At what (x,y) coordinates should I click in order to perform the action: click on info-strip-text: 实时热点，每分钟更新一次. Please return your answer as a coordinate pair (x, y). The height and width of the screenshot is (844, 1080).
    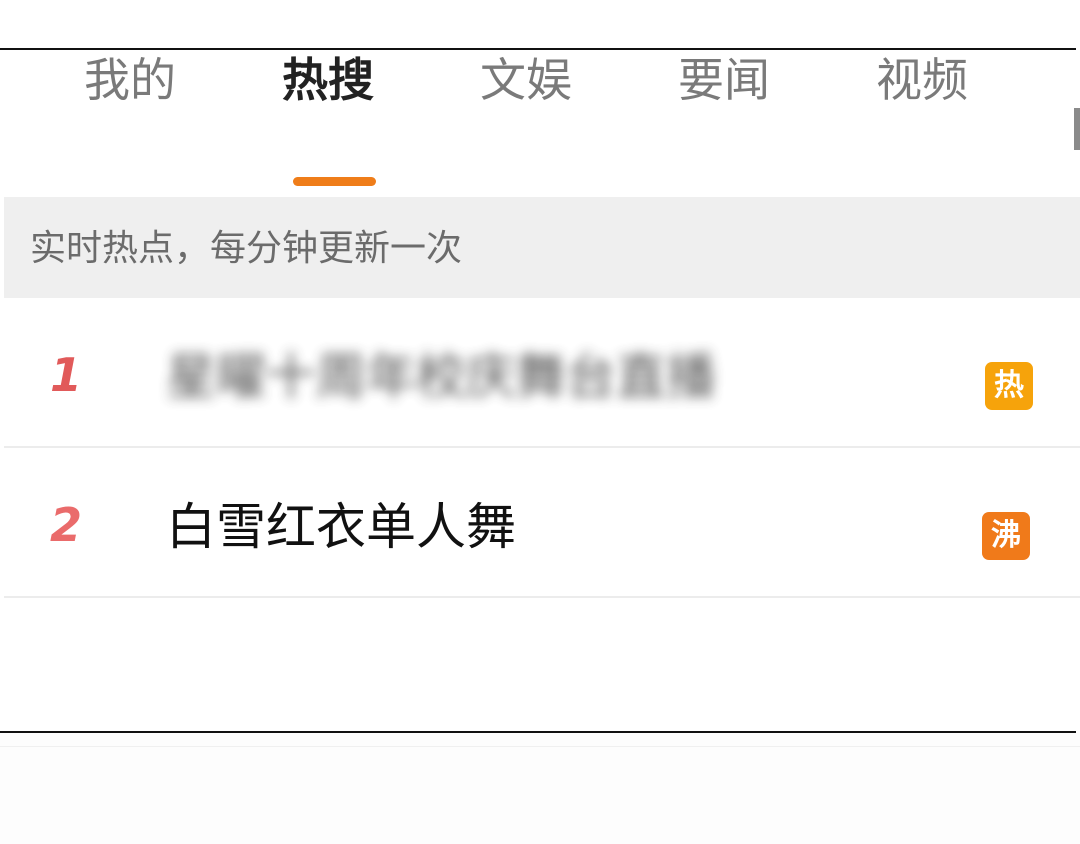
    Looking at the image, I should click on (246, 248).